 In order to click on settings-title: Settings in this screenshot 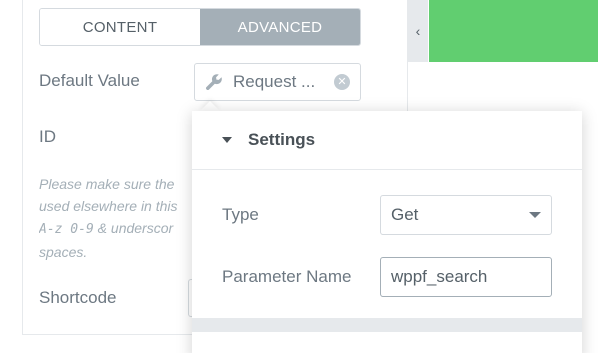, I will do `click(282, 139)`.